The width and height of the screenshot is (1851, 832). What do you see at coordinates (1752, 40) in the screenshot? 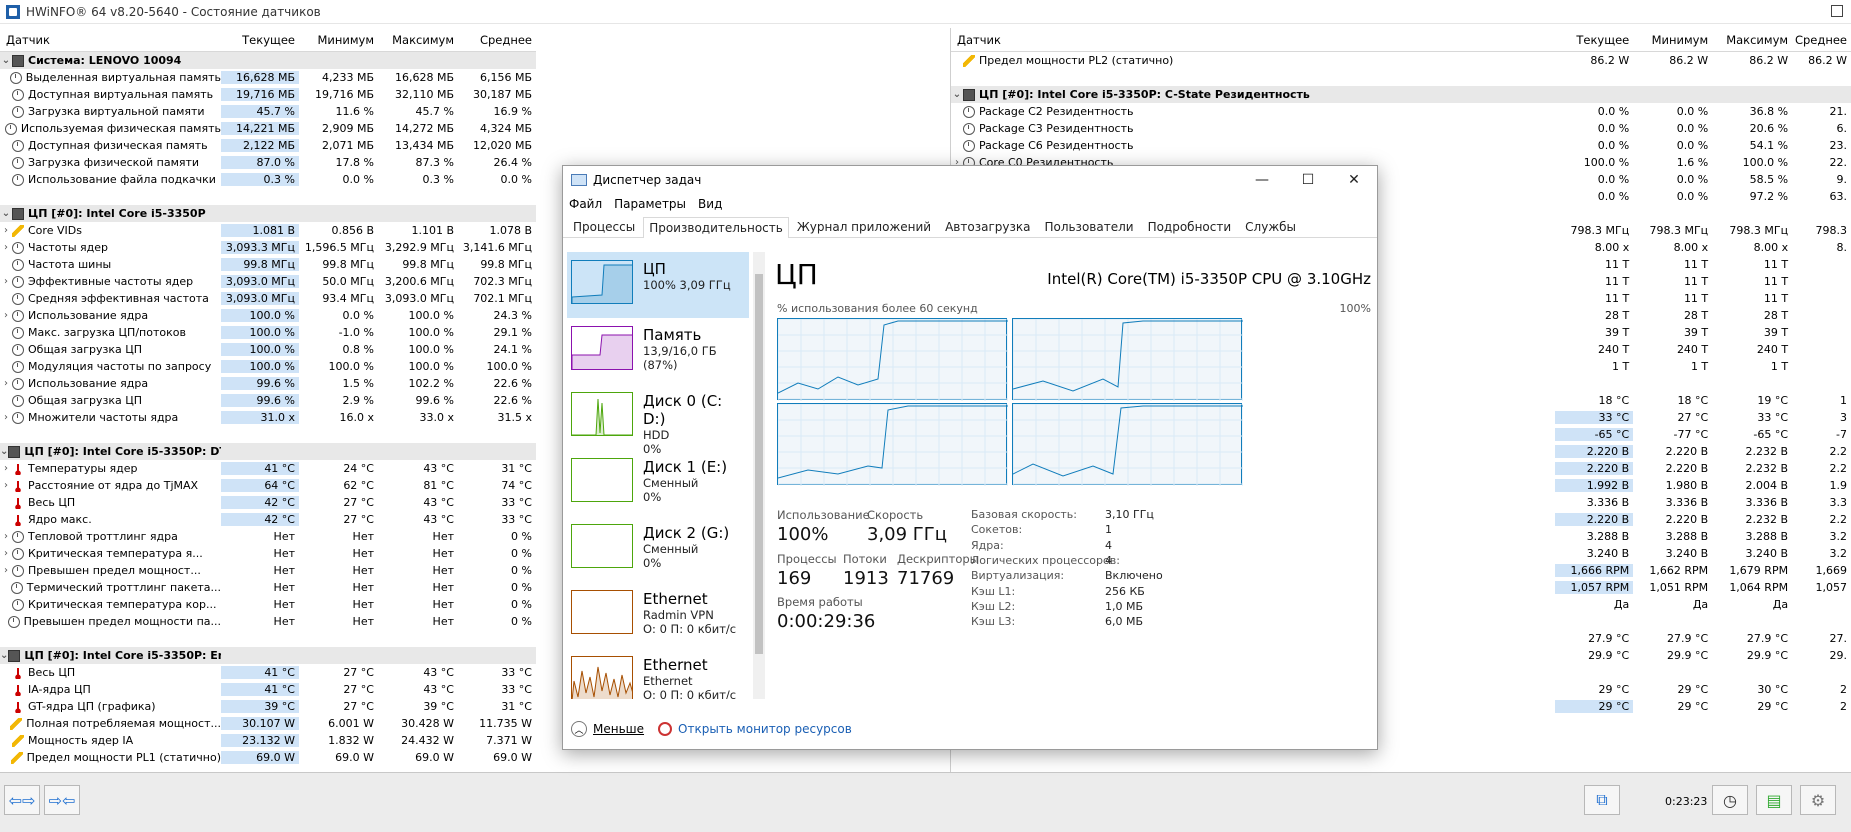
I see `header-max-right: Максимум` at bounding box center [1752, 40].